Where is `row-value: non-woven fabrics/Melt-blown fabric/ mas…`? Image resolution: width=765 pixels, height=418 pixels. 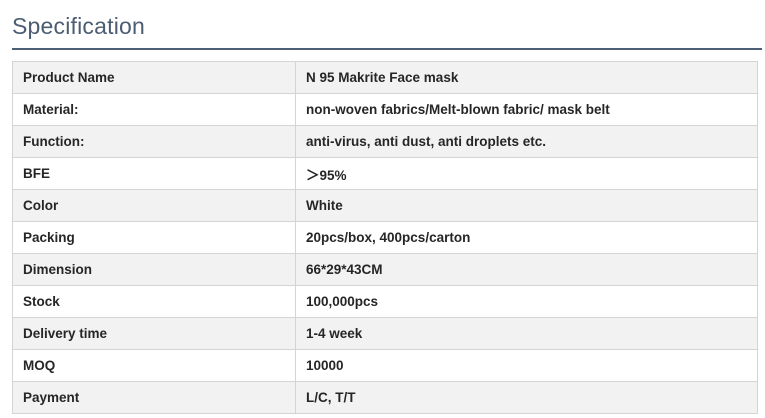 row-value: non-woven fabrics/Melt-blown fabric/ mas… is located at coordinates (526, 109).